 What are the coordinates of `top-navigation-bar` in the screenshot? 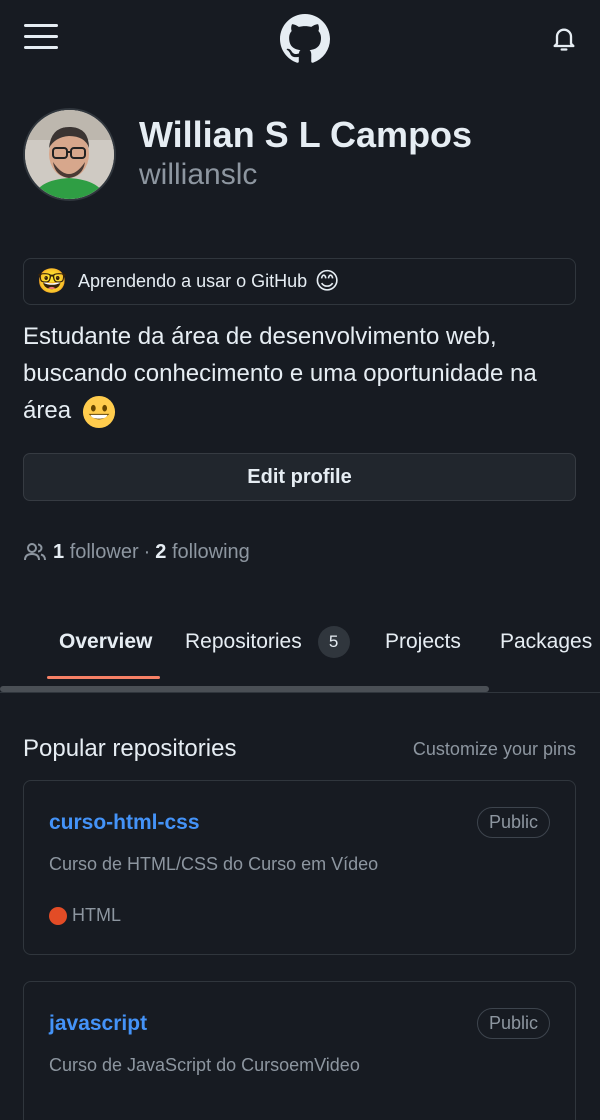 It's located at (300, 40).